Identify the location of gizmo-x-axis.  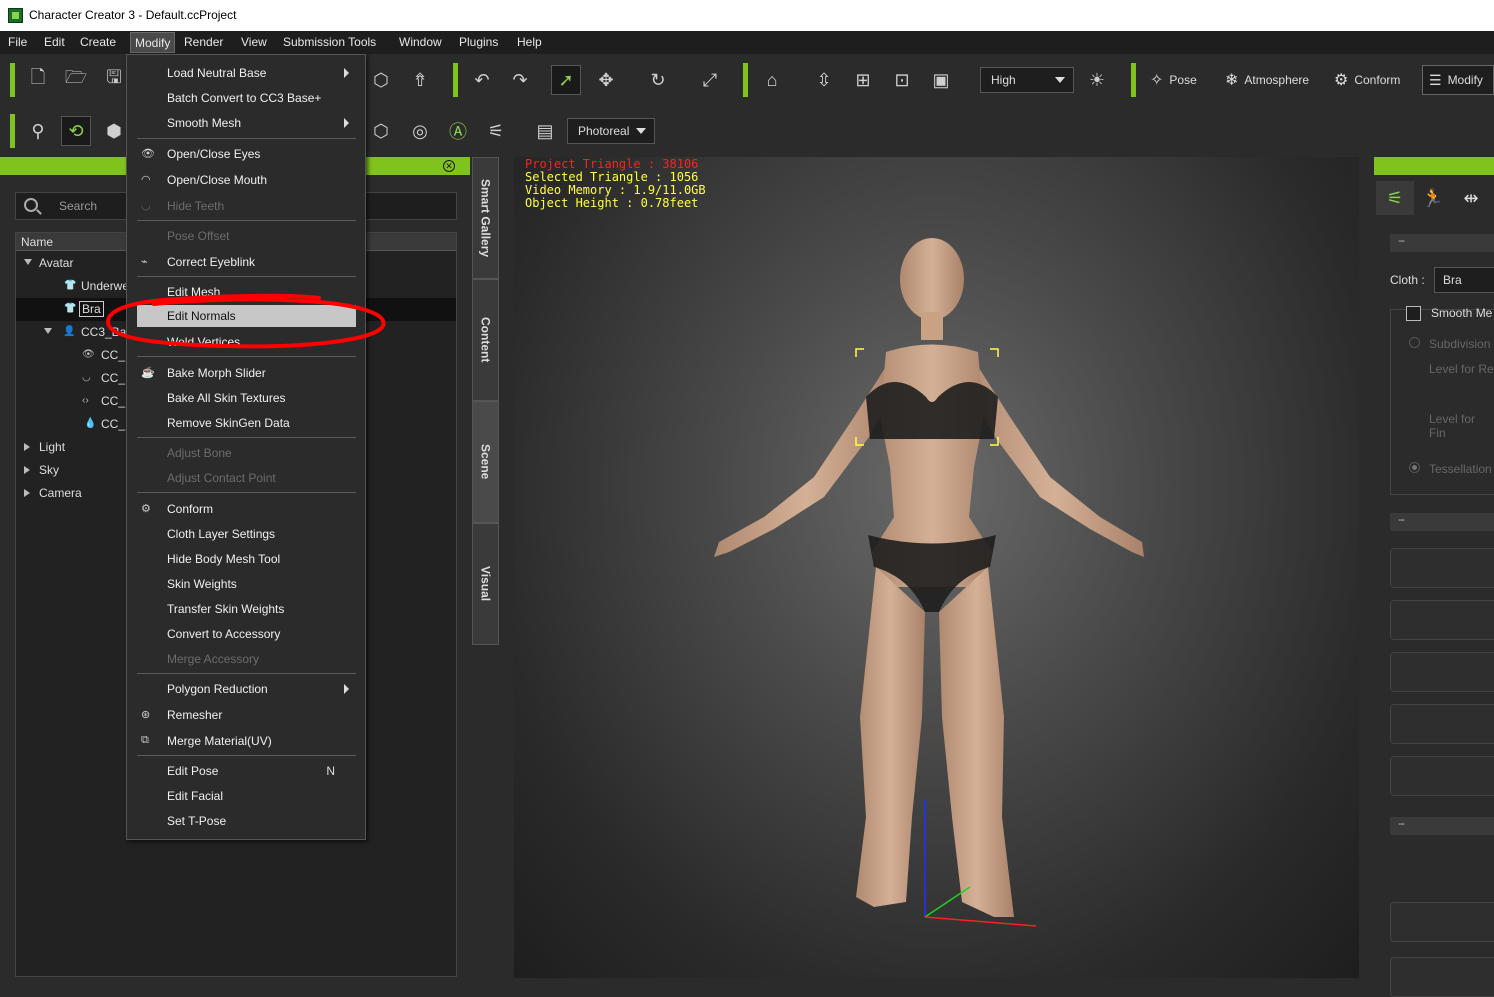
(980, 921).